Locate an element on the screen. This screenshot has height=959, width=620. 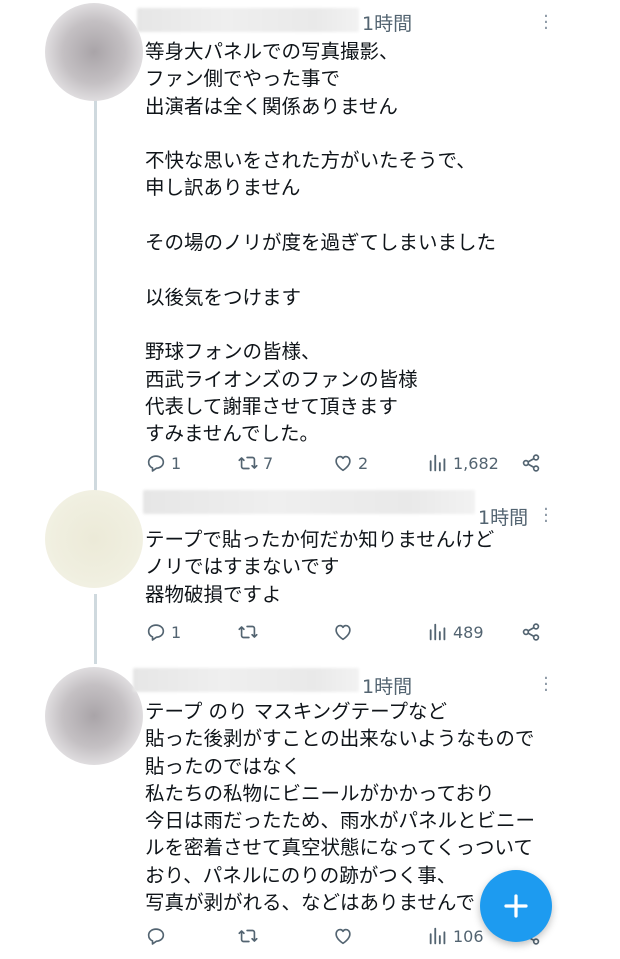
compose-button is located at coordinates (516, 906).